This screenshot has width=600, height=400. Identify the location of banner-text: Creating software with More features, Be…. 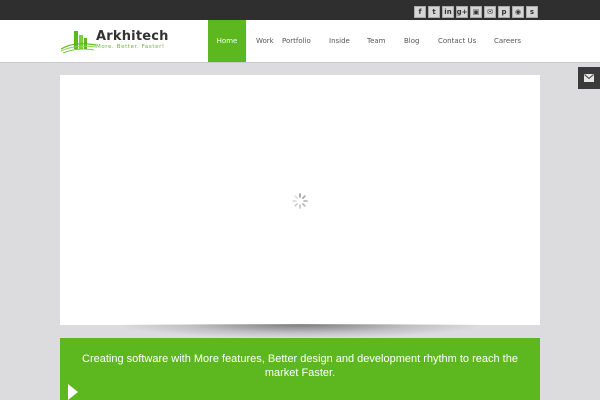
(300, 366).